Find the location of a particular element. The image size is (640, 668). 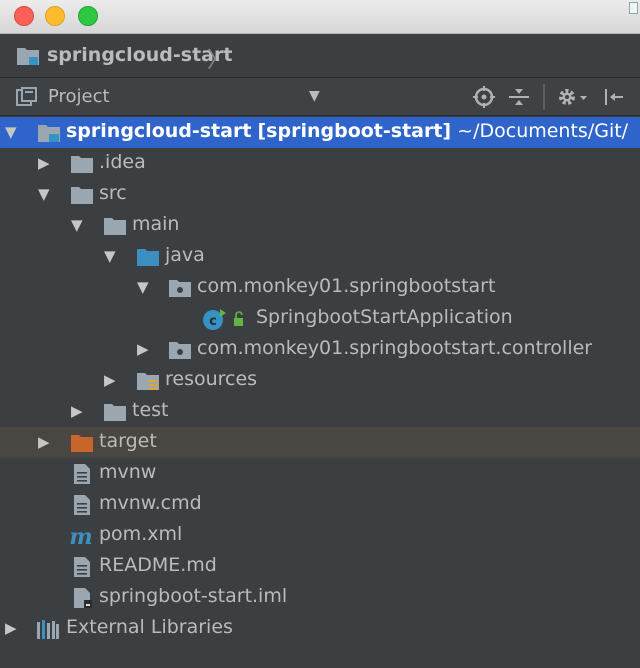

locate-icon is located at coordinates (484, 97).